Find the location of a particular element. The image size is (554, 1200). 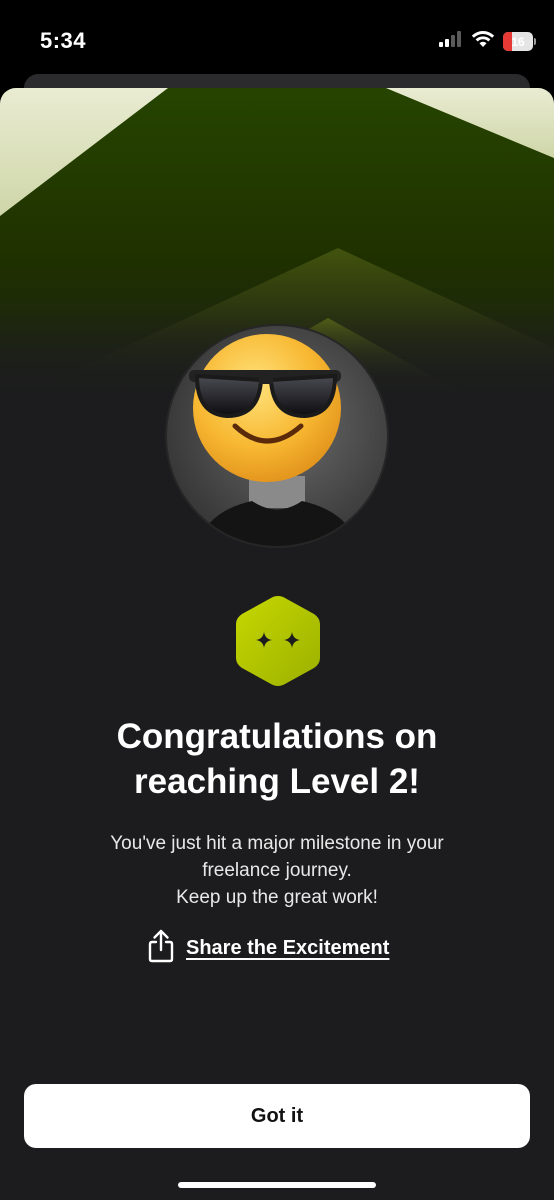

status-icons: 16 is located at coordinates (487, 41).